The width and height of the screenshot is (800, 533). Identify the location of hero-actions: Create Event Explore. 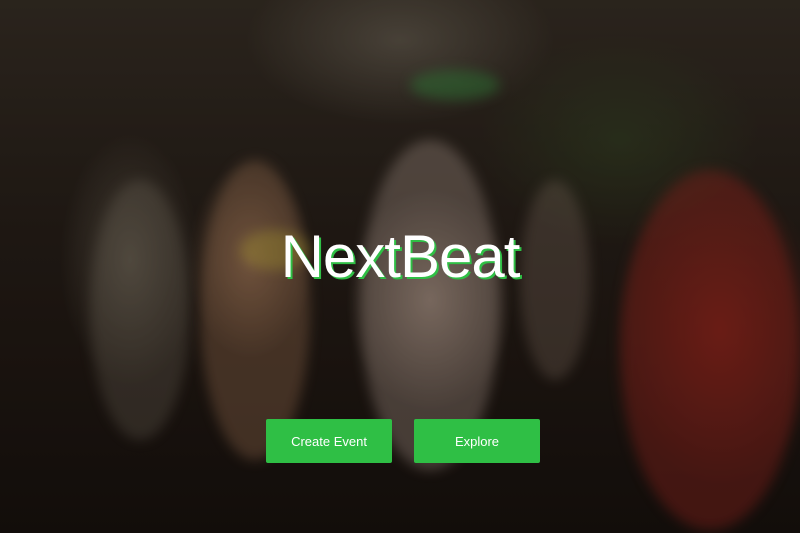
(403, 441).